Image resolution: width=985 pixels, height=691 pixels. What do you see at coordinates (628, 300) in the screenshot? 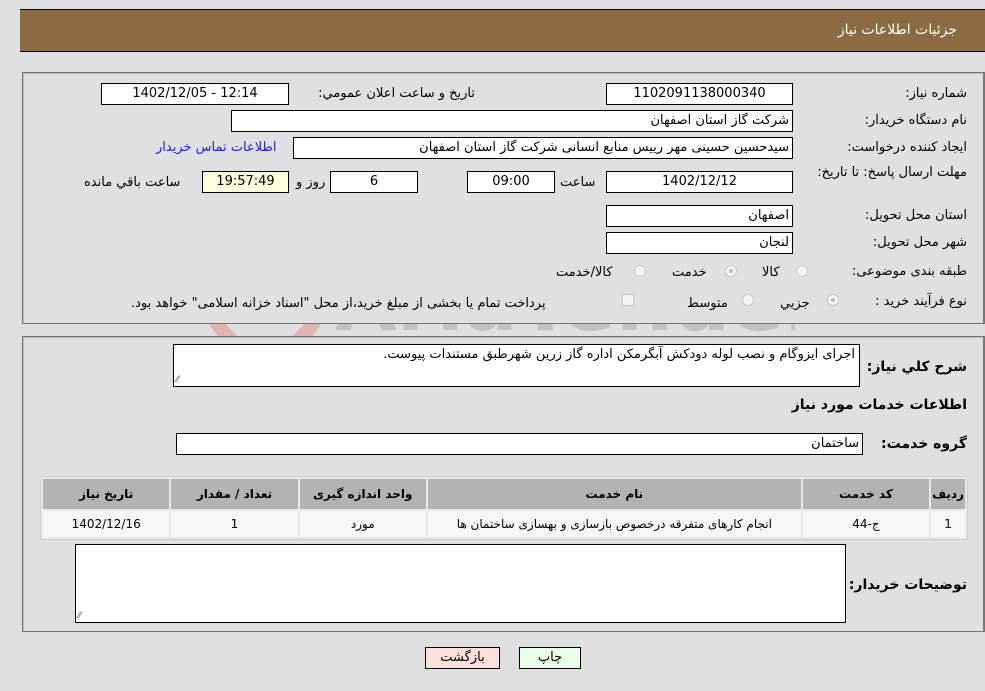
I see `treasury-checkbox` at bounding box center [628, 300].